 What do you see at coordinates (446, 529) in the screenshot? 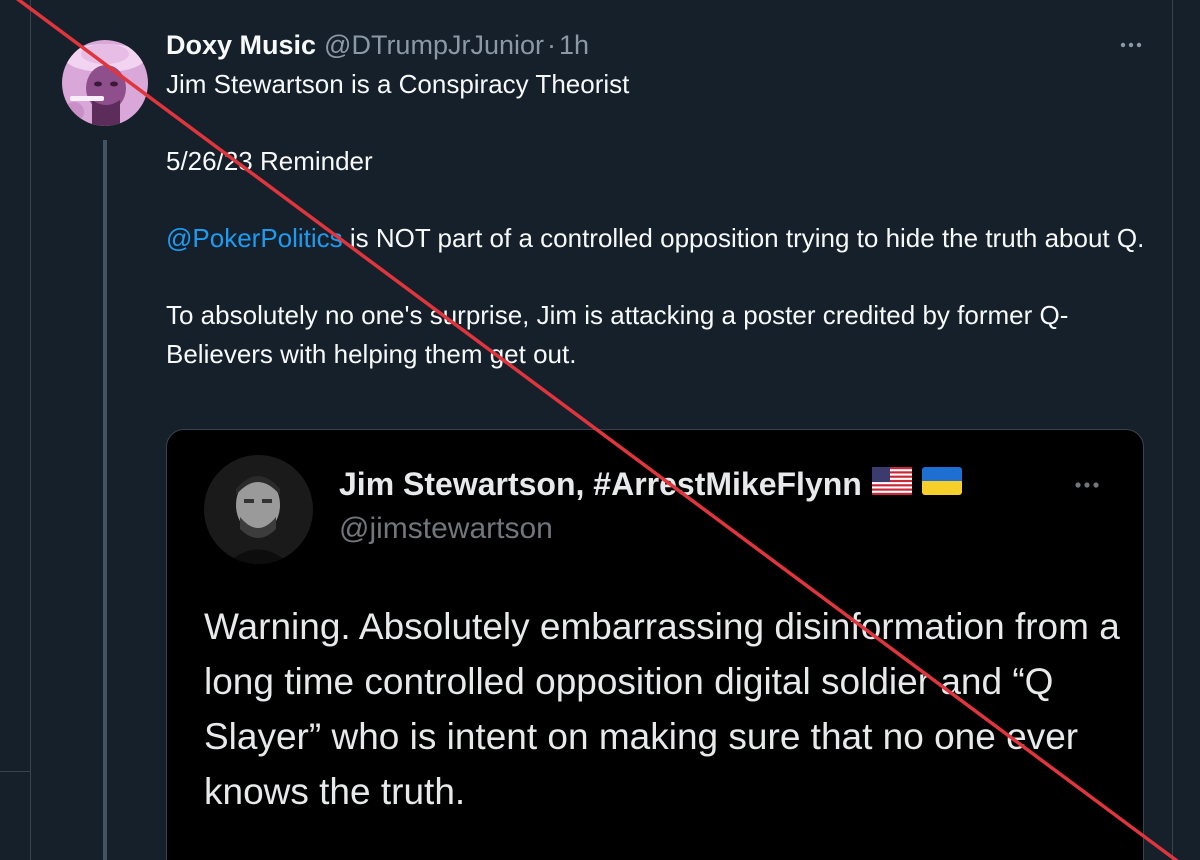
I see `quoted-author-handle: @jimstewartson` at bounding box center [446, 529].